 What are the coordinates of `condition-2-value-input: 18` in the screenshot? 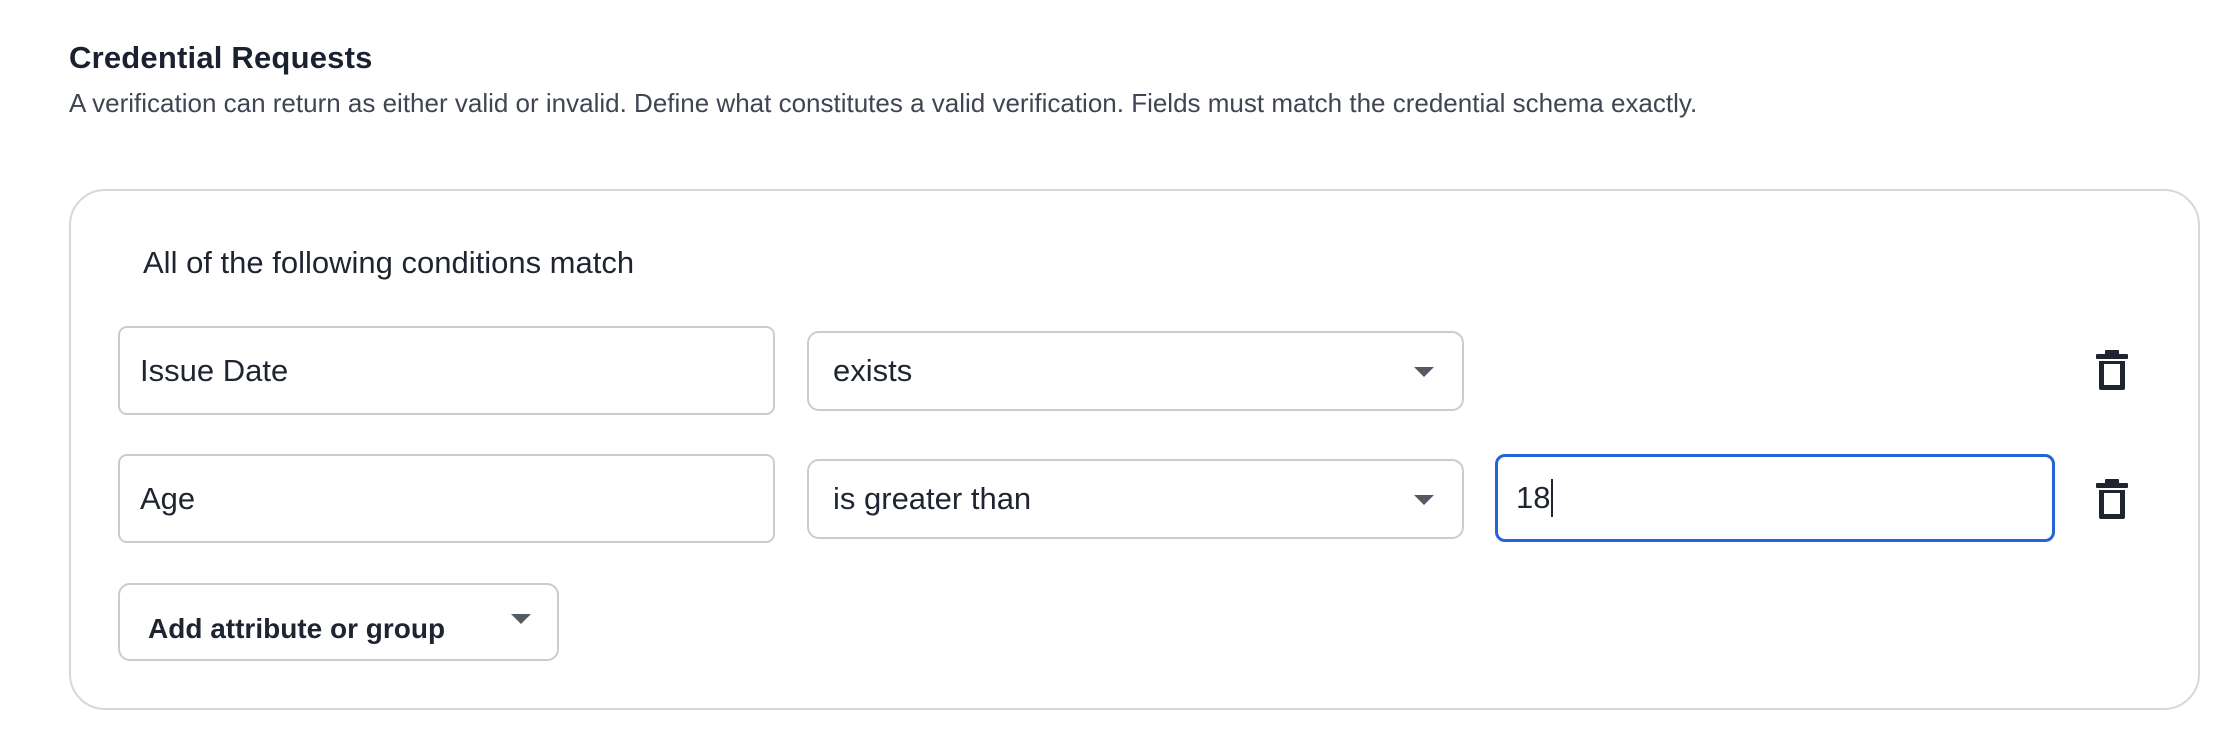 It's located at (1775, 498).